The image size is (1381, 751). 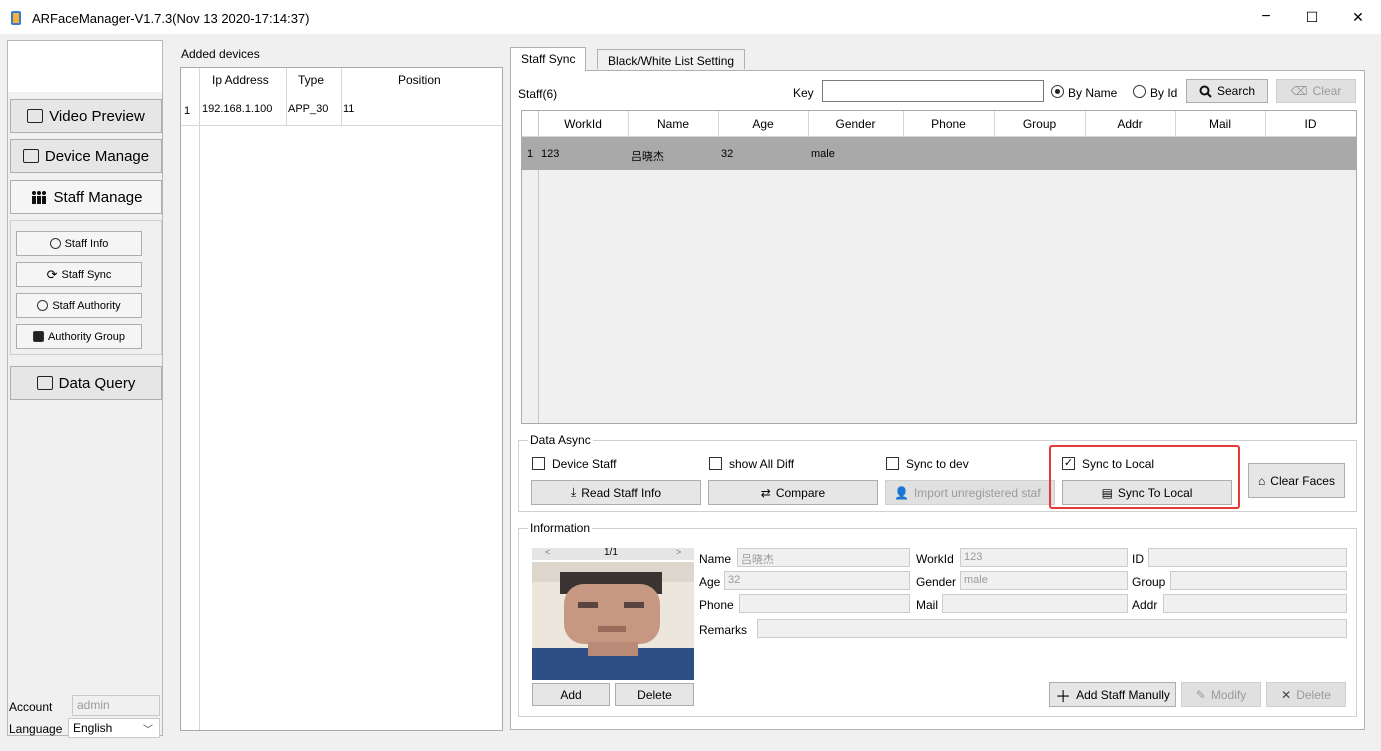 I want to click on show-all-diff-label: show All Diff, so click(x=762, y=464).